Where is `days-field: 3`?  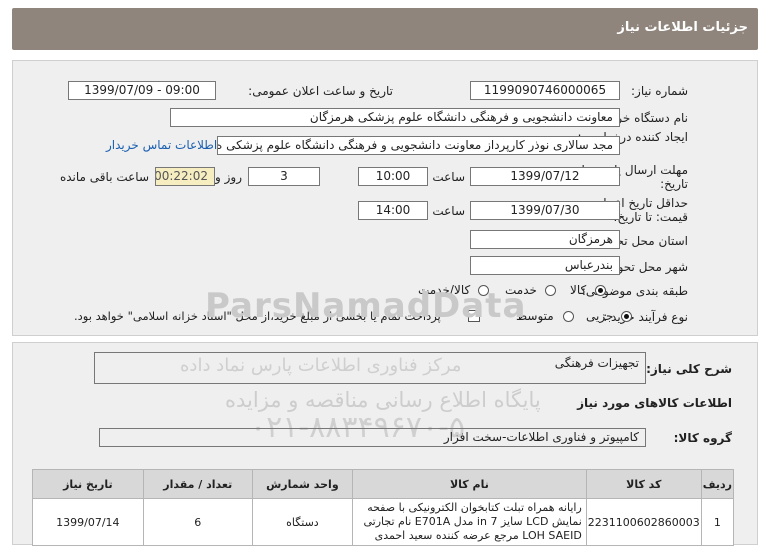
days-field: 3 is located at coordinates (284, 176).